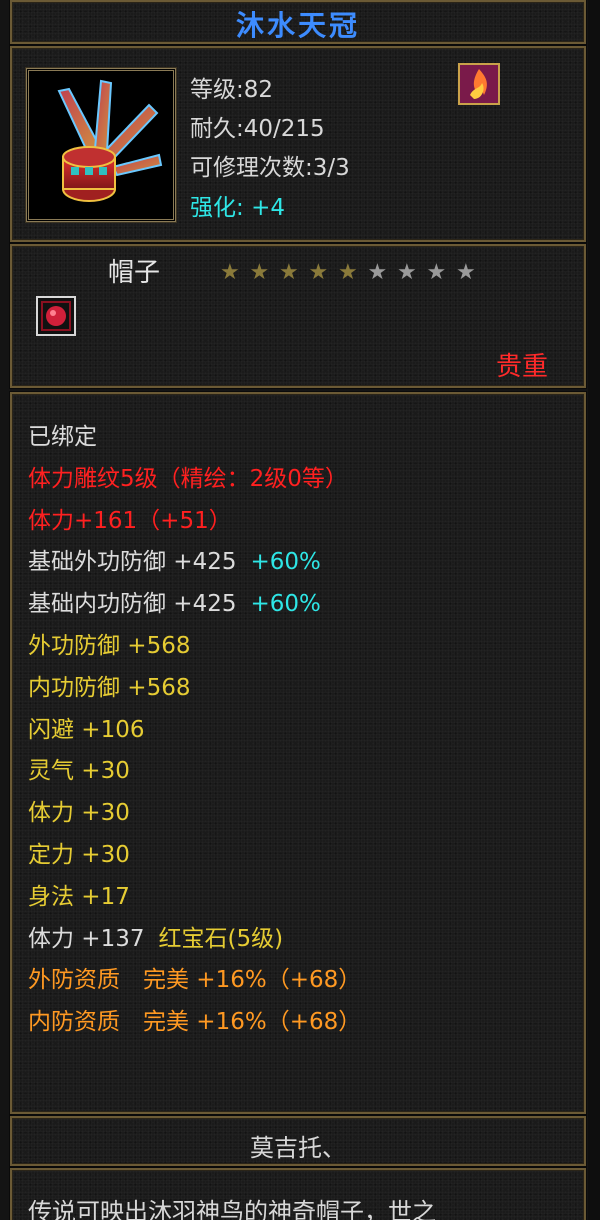 Image resolution: width=600 pixels, height=1220 pixels. I want to click on attribute-row: 身法 +17, so click(79, 897).